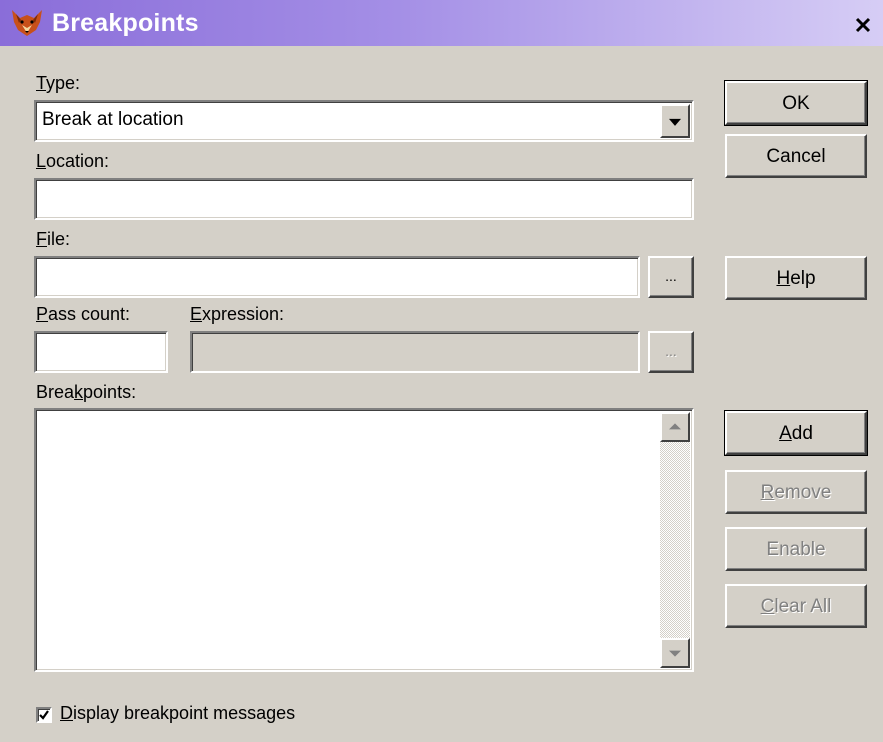  Describe the element at coordinates (177, 713) in the screenshot. I see `display-messages-label: Display breakpoint messages` at that location.